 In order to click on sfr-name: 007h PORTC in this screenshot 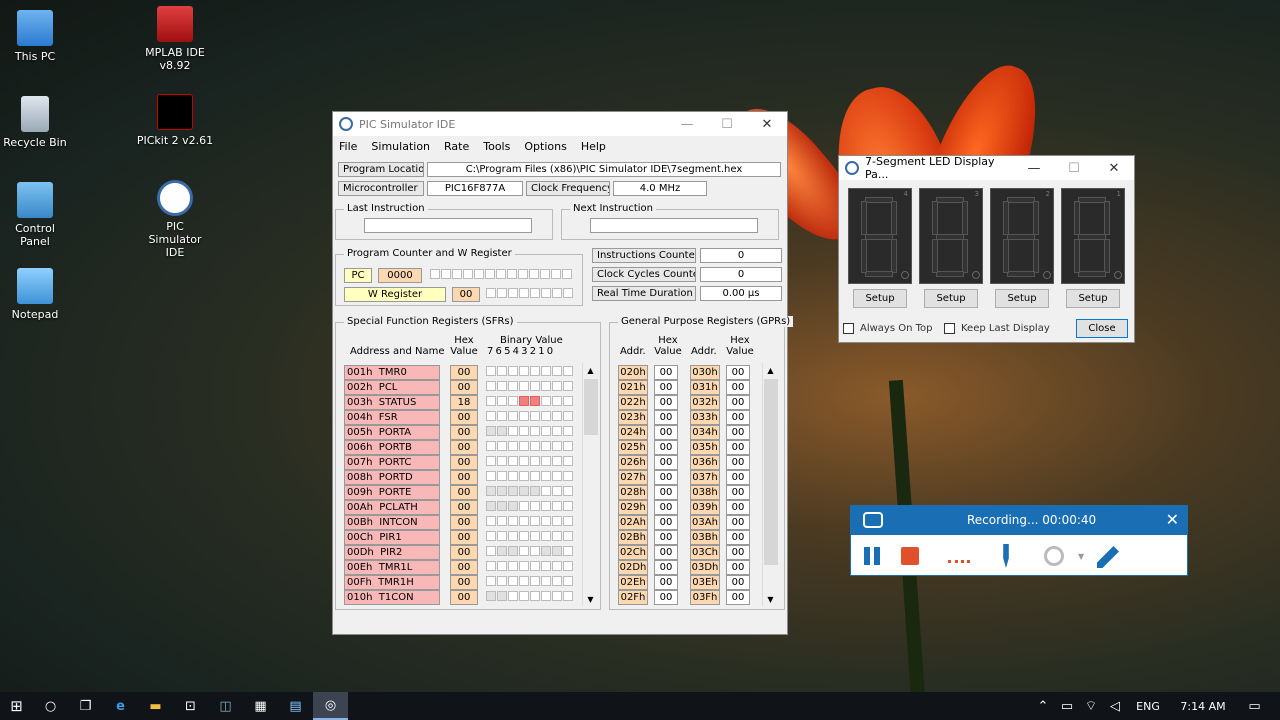, I will do `click(392, 462)`.